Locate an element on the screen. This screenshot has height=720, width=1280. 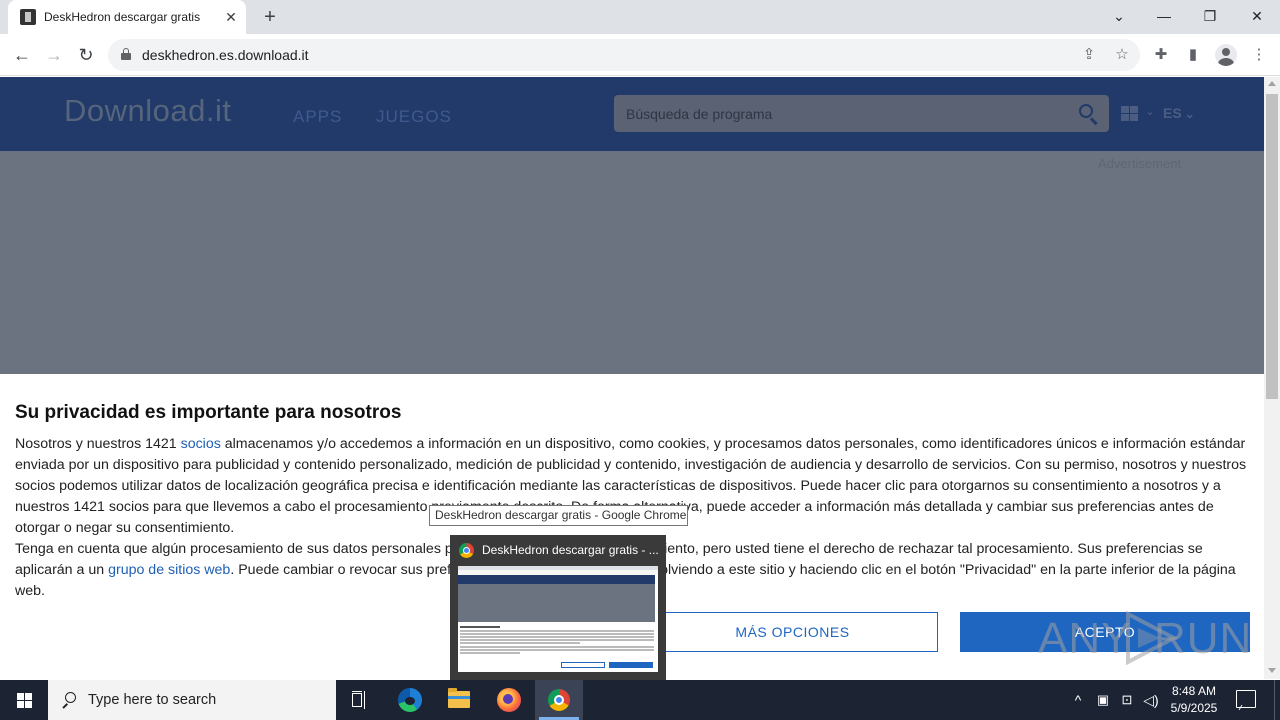
task-view-icon is located at coordinates (360, 700).